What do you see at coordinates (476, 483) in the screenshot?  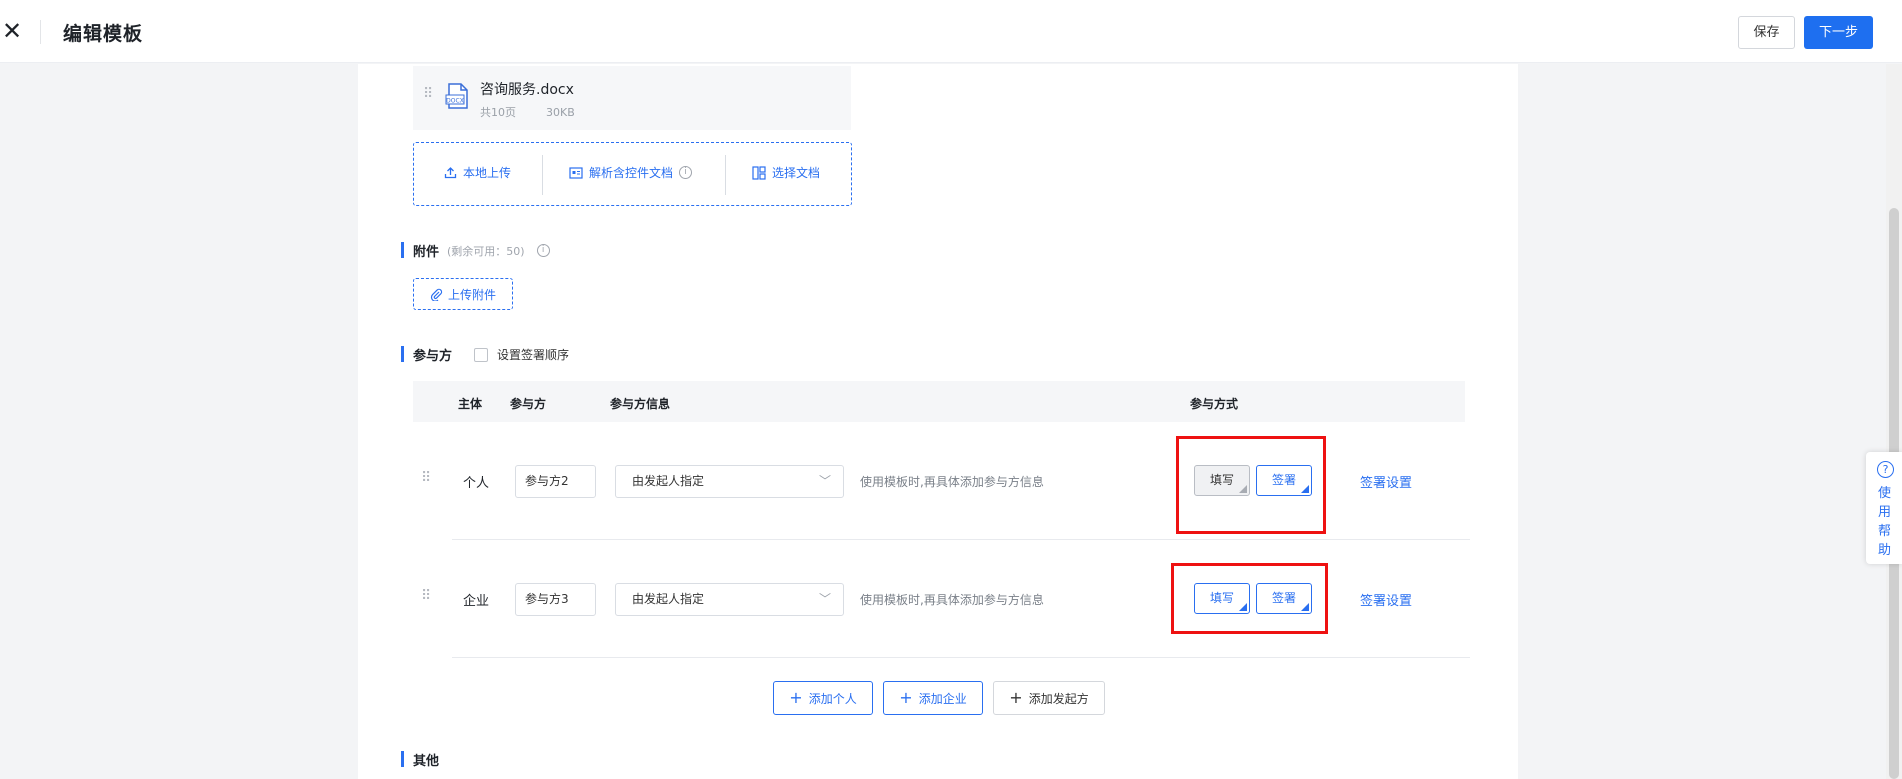 I see `row-subject: 个人` at bounding box center [476, 483].